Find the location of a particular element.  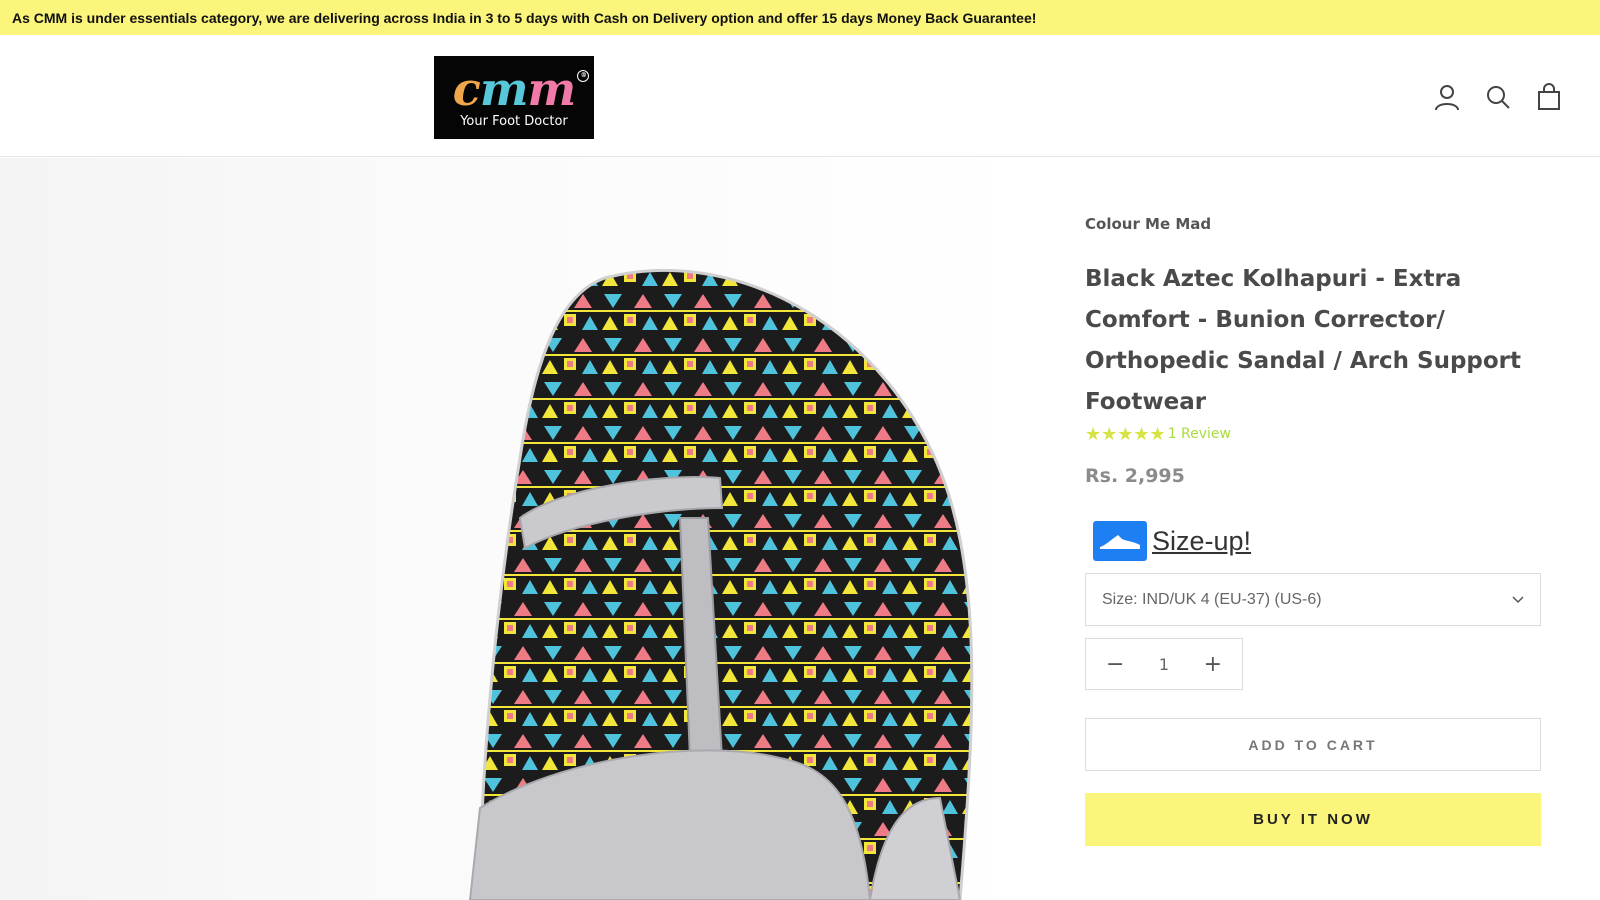

search-icon is located at coordinates (1498, 97).